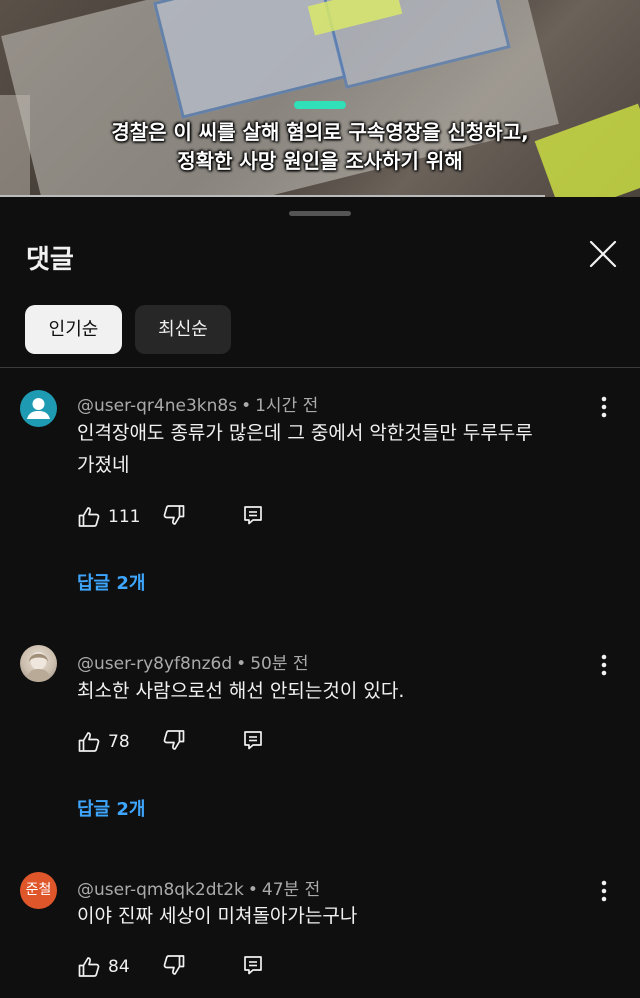 This screenshot has height=998, width=640. Describe the element at coordinates (38, 667) in the screenshot. I see `avatar-photo-icon` at that location.